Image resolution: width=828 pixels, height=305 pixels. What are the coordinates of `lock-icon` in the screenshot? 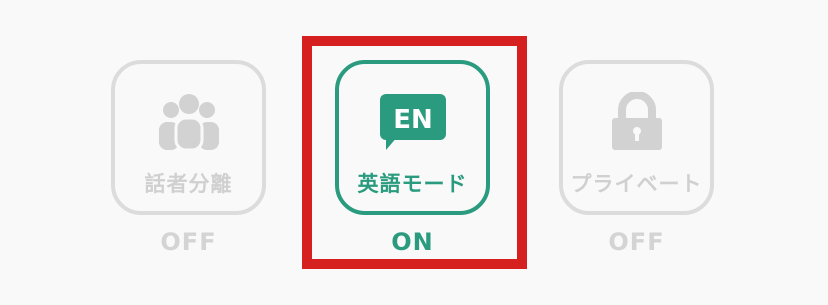 It's located at (636, 122).